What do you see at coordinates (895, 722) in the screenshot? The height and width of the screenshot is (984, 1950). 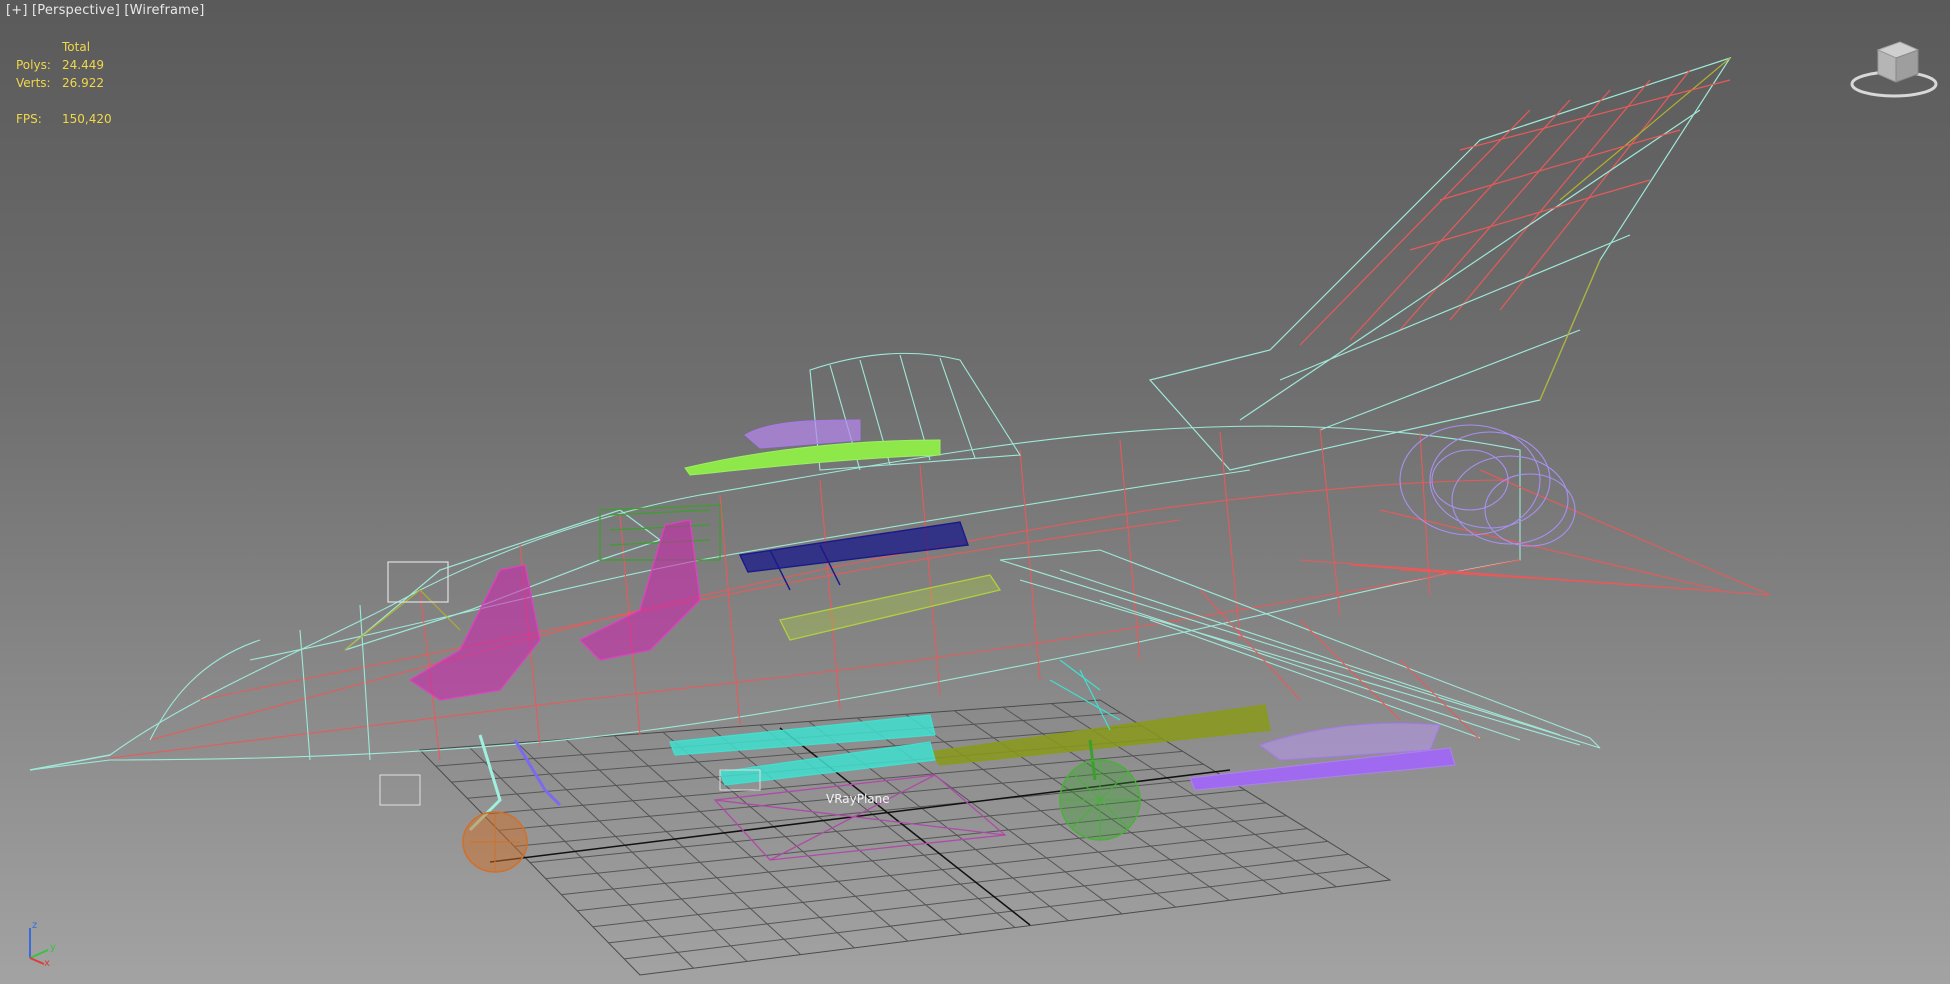 I see `lower-weapons` at bounding box center [895, 722].